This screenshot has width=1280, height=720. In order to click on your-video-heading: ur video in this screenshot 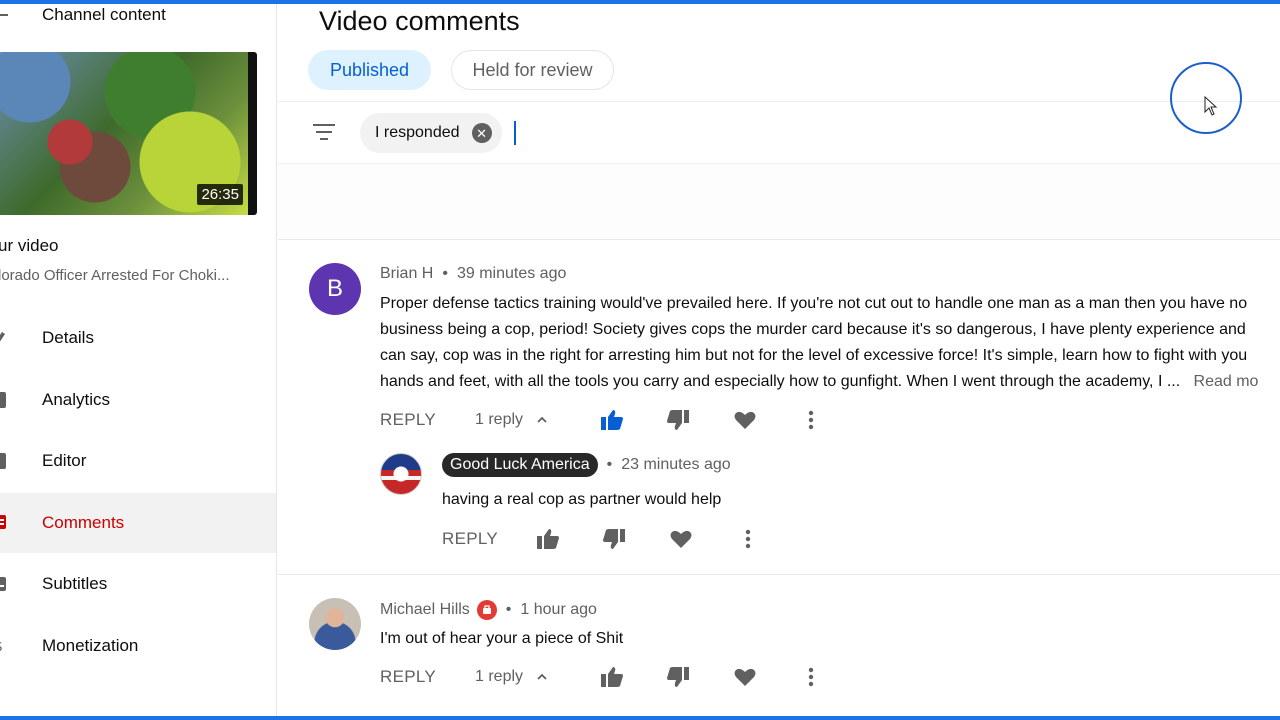, I will do `click(29, 245)`.